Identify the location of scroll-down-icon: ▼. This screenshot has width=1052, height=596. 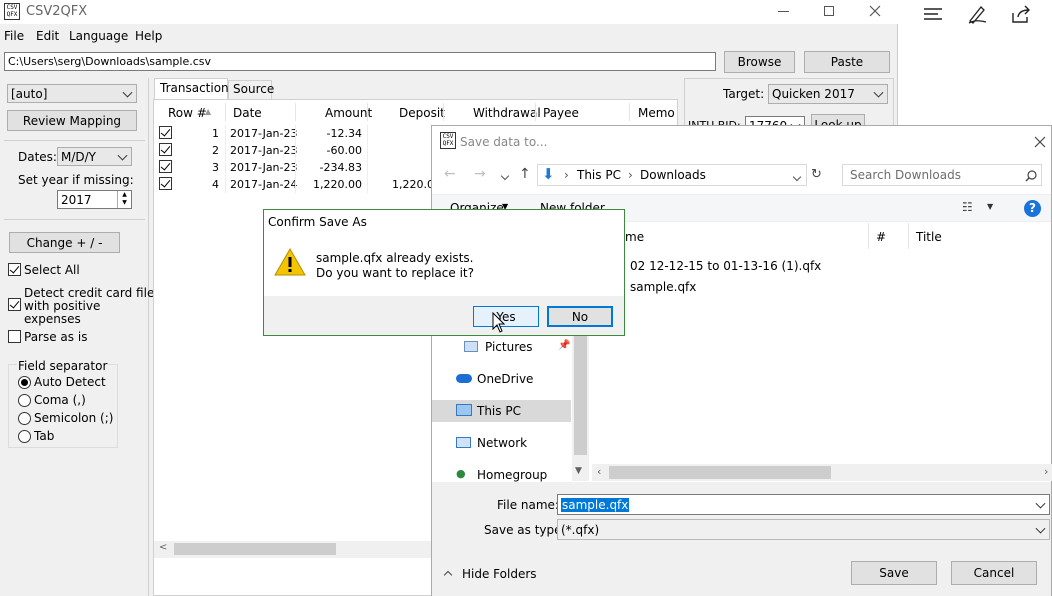
(578, 471).